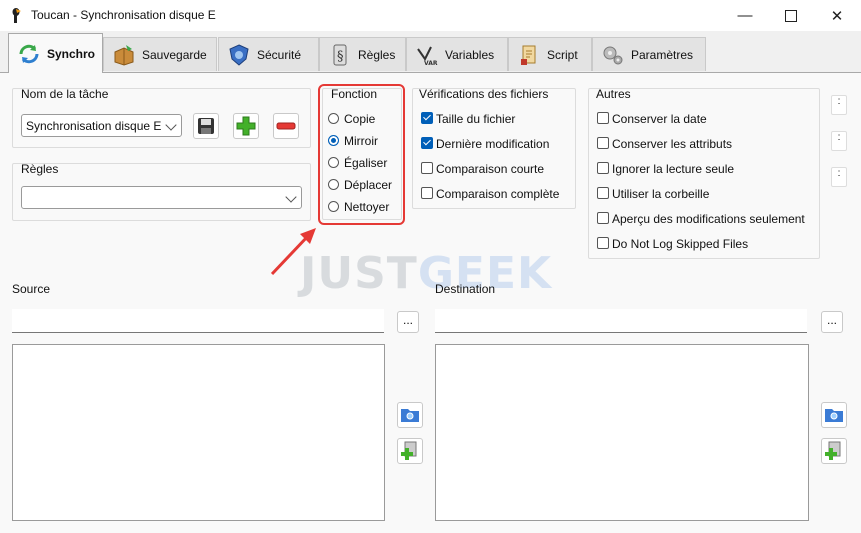  Describe the element at coordinates (490, 169) in the screenshot. I see `checkbox-label: Comparaison courte` at that location.